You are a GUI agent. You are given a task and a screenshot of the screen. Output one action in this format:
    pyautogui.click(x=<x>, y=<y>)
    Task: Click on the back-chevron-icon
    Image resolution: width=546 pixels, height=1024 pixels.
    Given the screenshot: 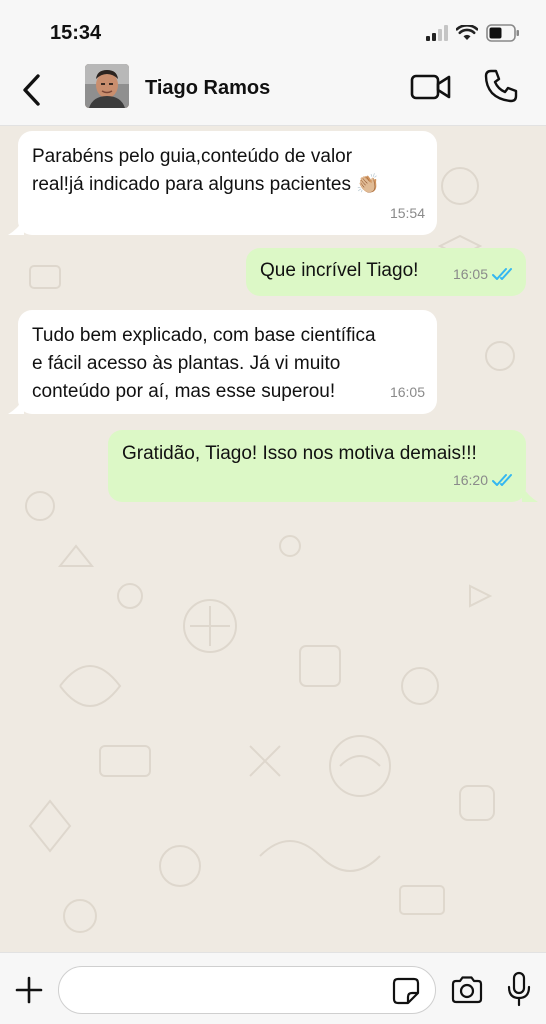 What is the action you would take?
    pyautogui.click(x=31, y=90)
    